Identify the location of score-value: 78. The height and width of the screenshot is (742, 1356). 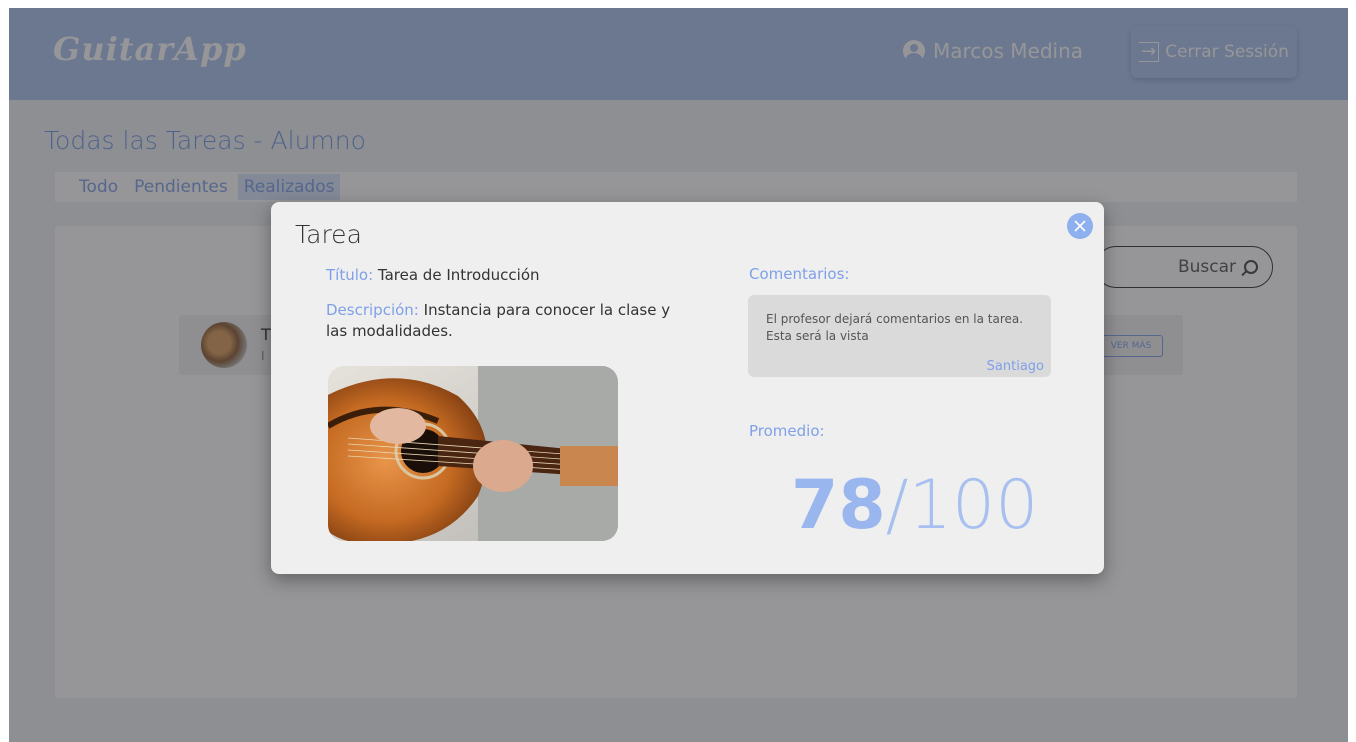
(838, 505).